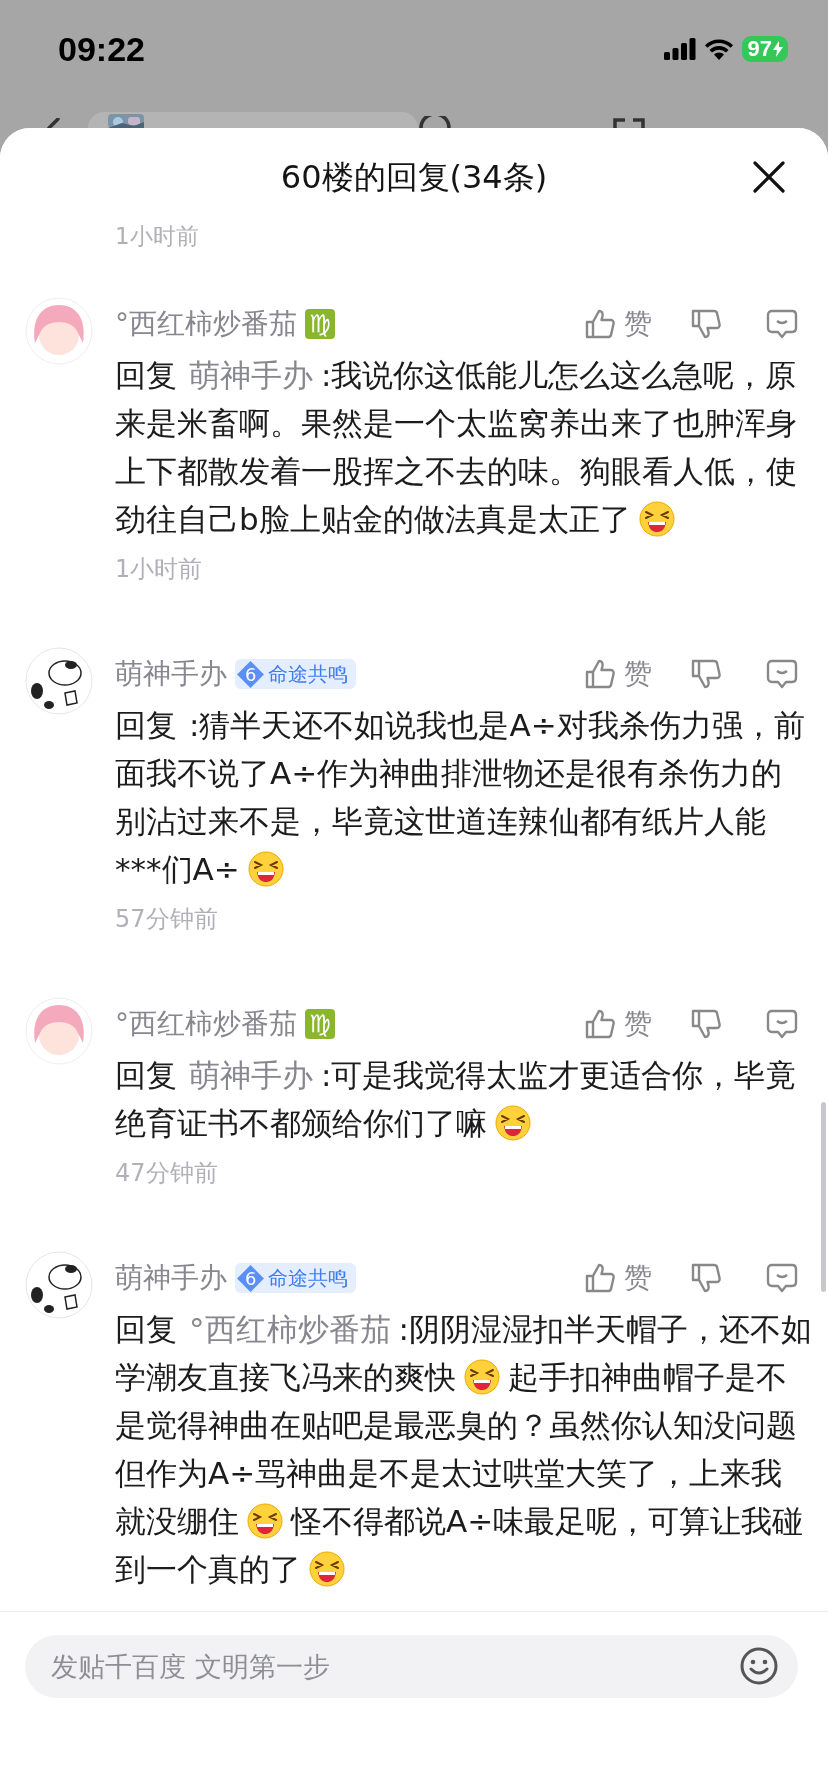 The height and width of the screenshot is (1792, 828). I want to click on comment-text: 回复 :猜半天还不如说我也是A÷对我杀伤力强，前面我不说了A÷作为神曲排泄物还是很有杀伤力的别沾过来不是，毕竟这世道连辣仙都有纸片人能***们A÷, so click(460, 797).